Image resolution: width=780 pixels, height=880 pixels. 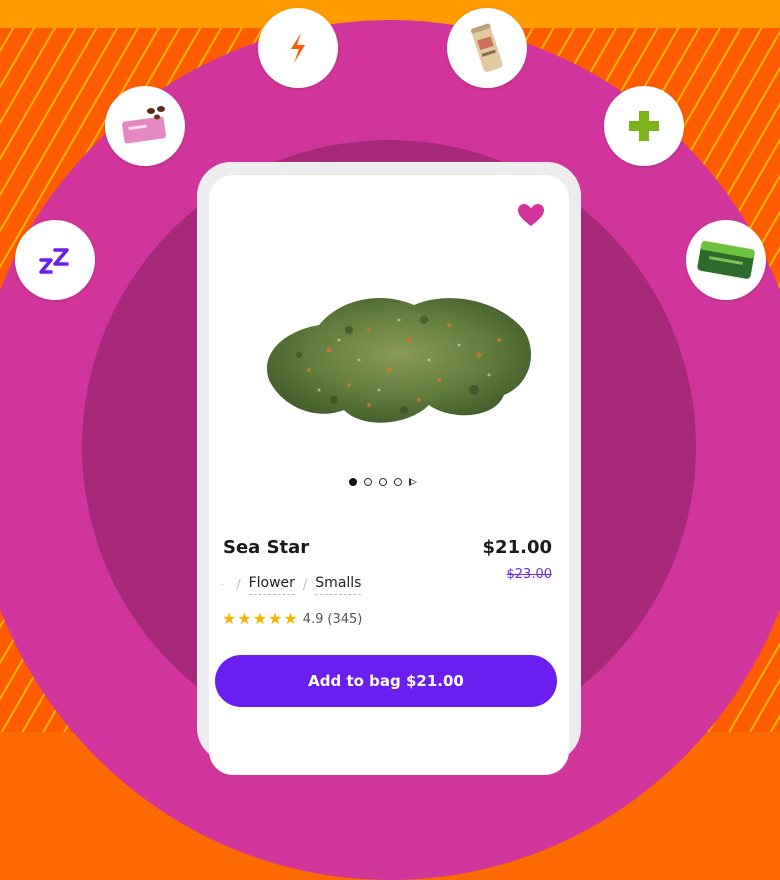 I want to click on tin-icon, so click(x=726, y=260).